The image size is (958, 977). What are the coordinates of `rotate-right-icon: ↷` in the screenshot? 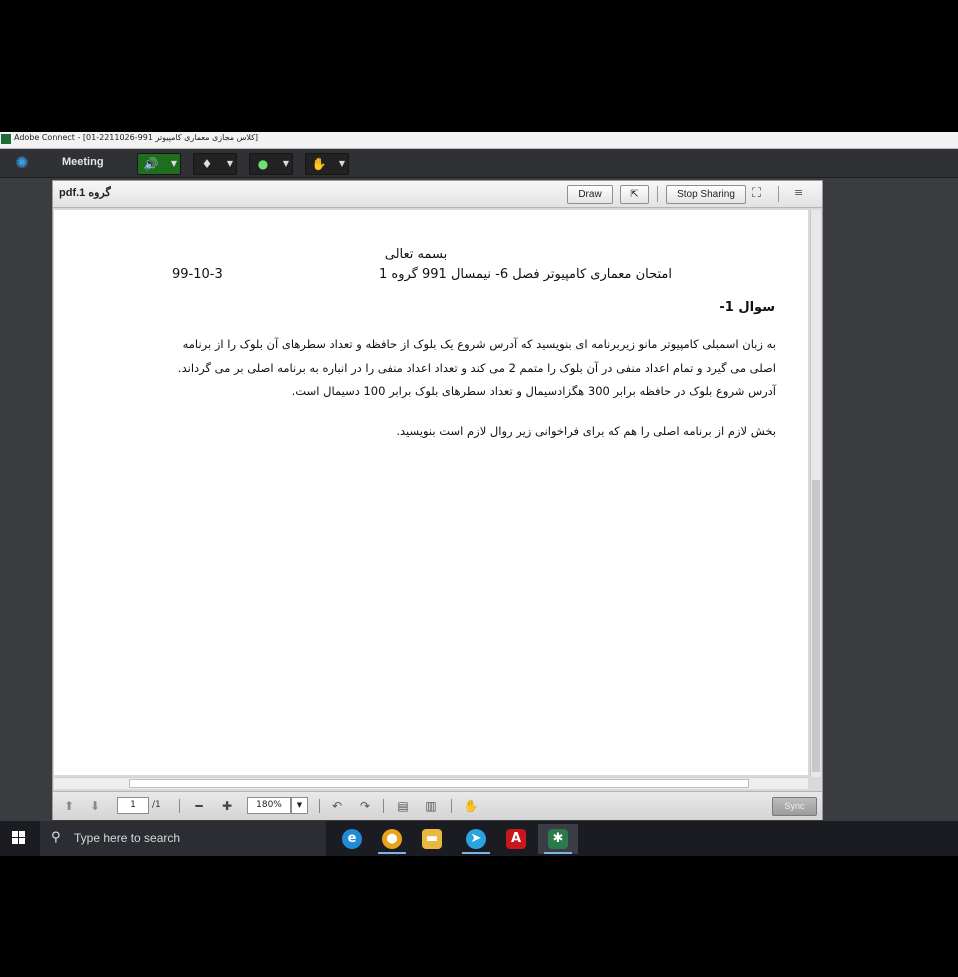 It's located at (365, 806).